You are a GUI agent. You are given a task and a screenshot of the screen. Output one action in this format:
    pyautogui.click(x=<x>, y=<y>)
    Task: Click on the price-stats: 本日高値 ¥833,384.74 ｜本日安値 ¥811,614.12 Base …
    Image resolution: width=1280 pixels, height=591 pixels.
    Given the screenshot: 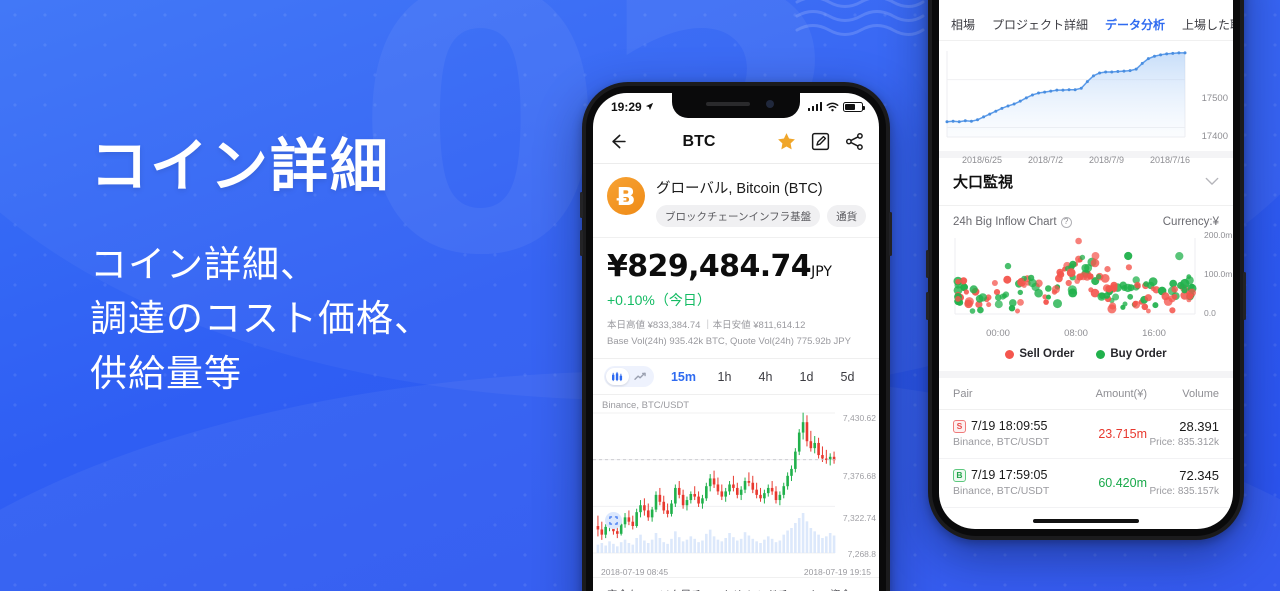 What is the action you would take?
    pyautogui.click(x=736, y=333)
    